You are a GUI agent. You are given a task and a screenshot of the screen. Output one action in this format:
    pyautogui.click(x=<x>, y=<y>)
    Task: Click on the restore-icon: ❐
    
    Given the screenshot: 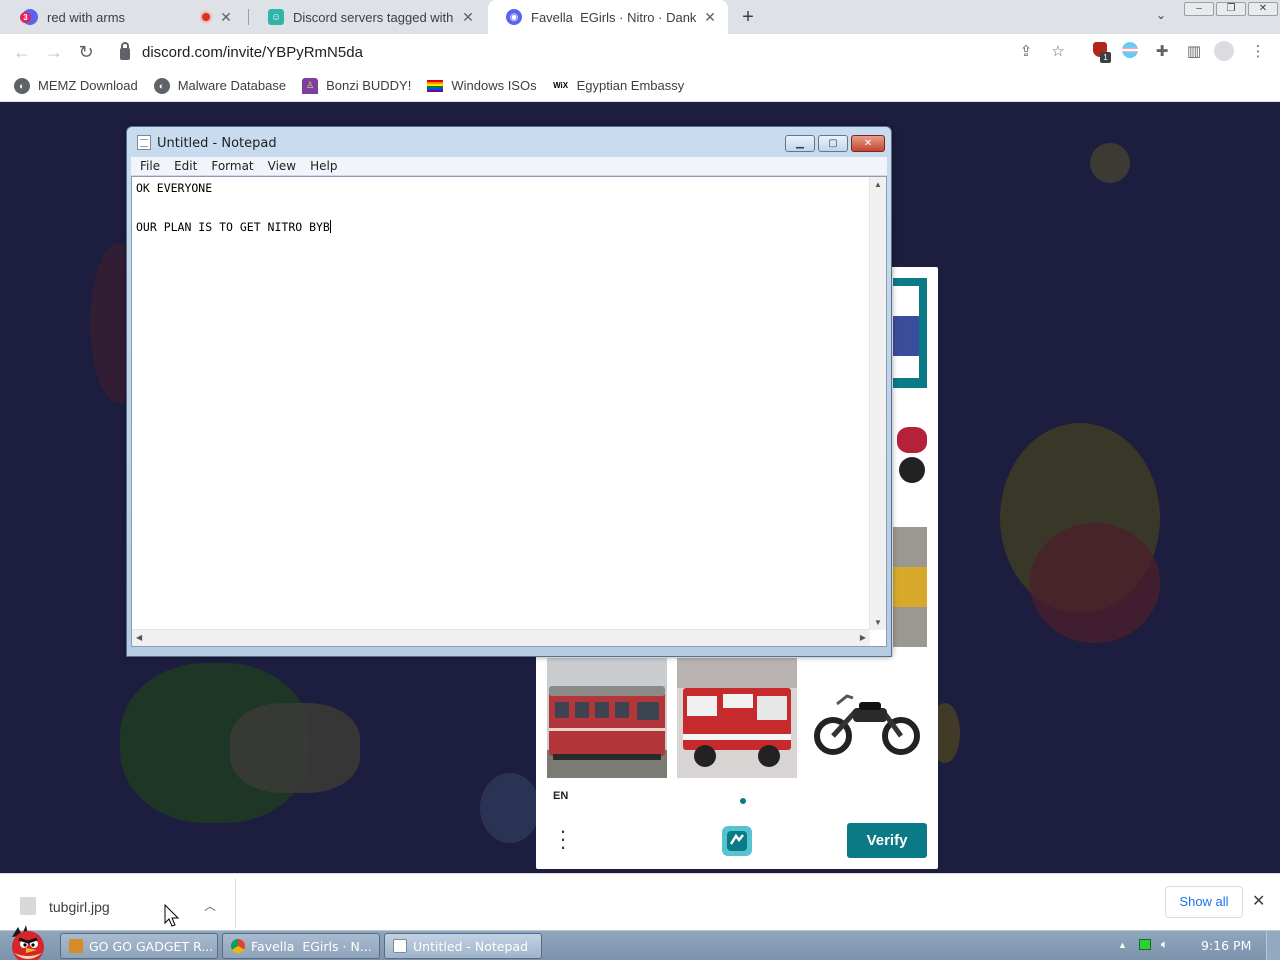 What is the action you would take?
    pyautogui.click(x=1231, y=9)
    